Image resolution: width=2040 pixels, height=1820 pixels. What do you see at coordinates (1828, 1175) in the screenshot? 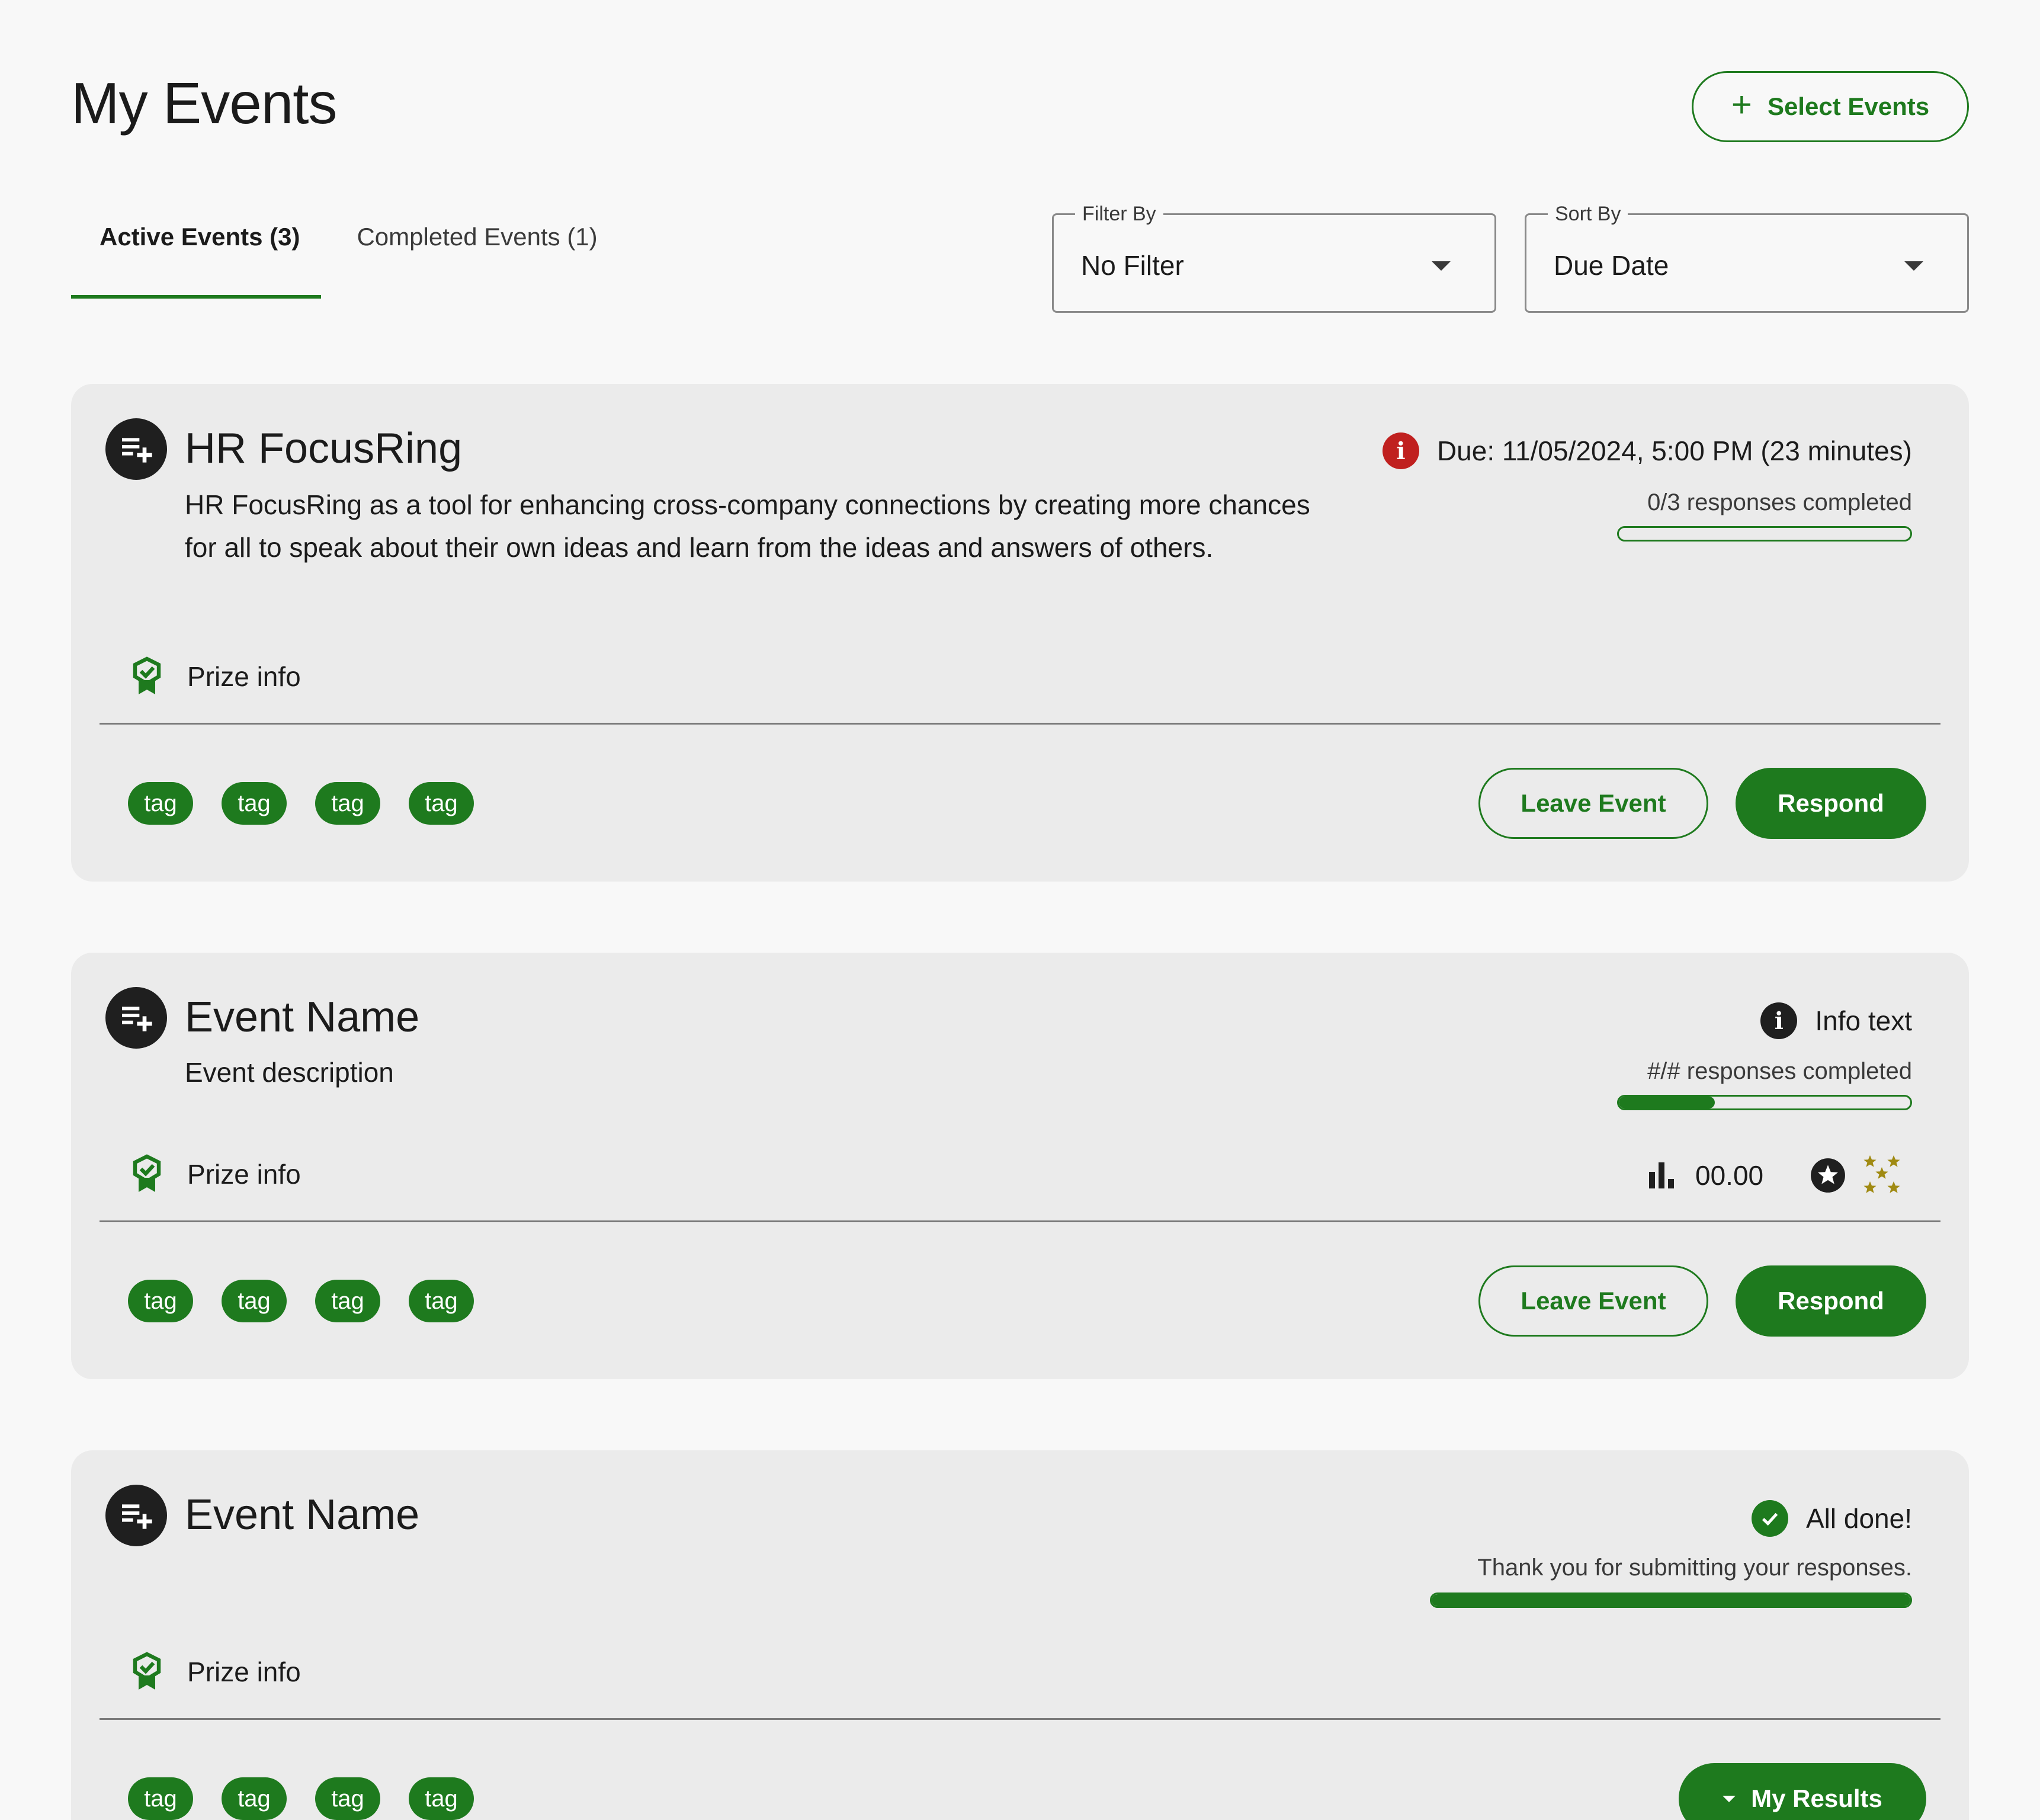
I see `star-badge-icon` at bounding box center [1828, 1175].